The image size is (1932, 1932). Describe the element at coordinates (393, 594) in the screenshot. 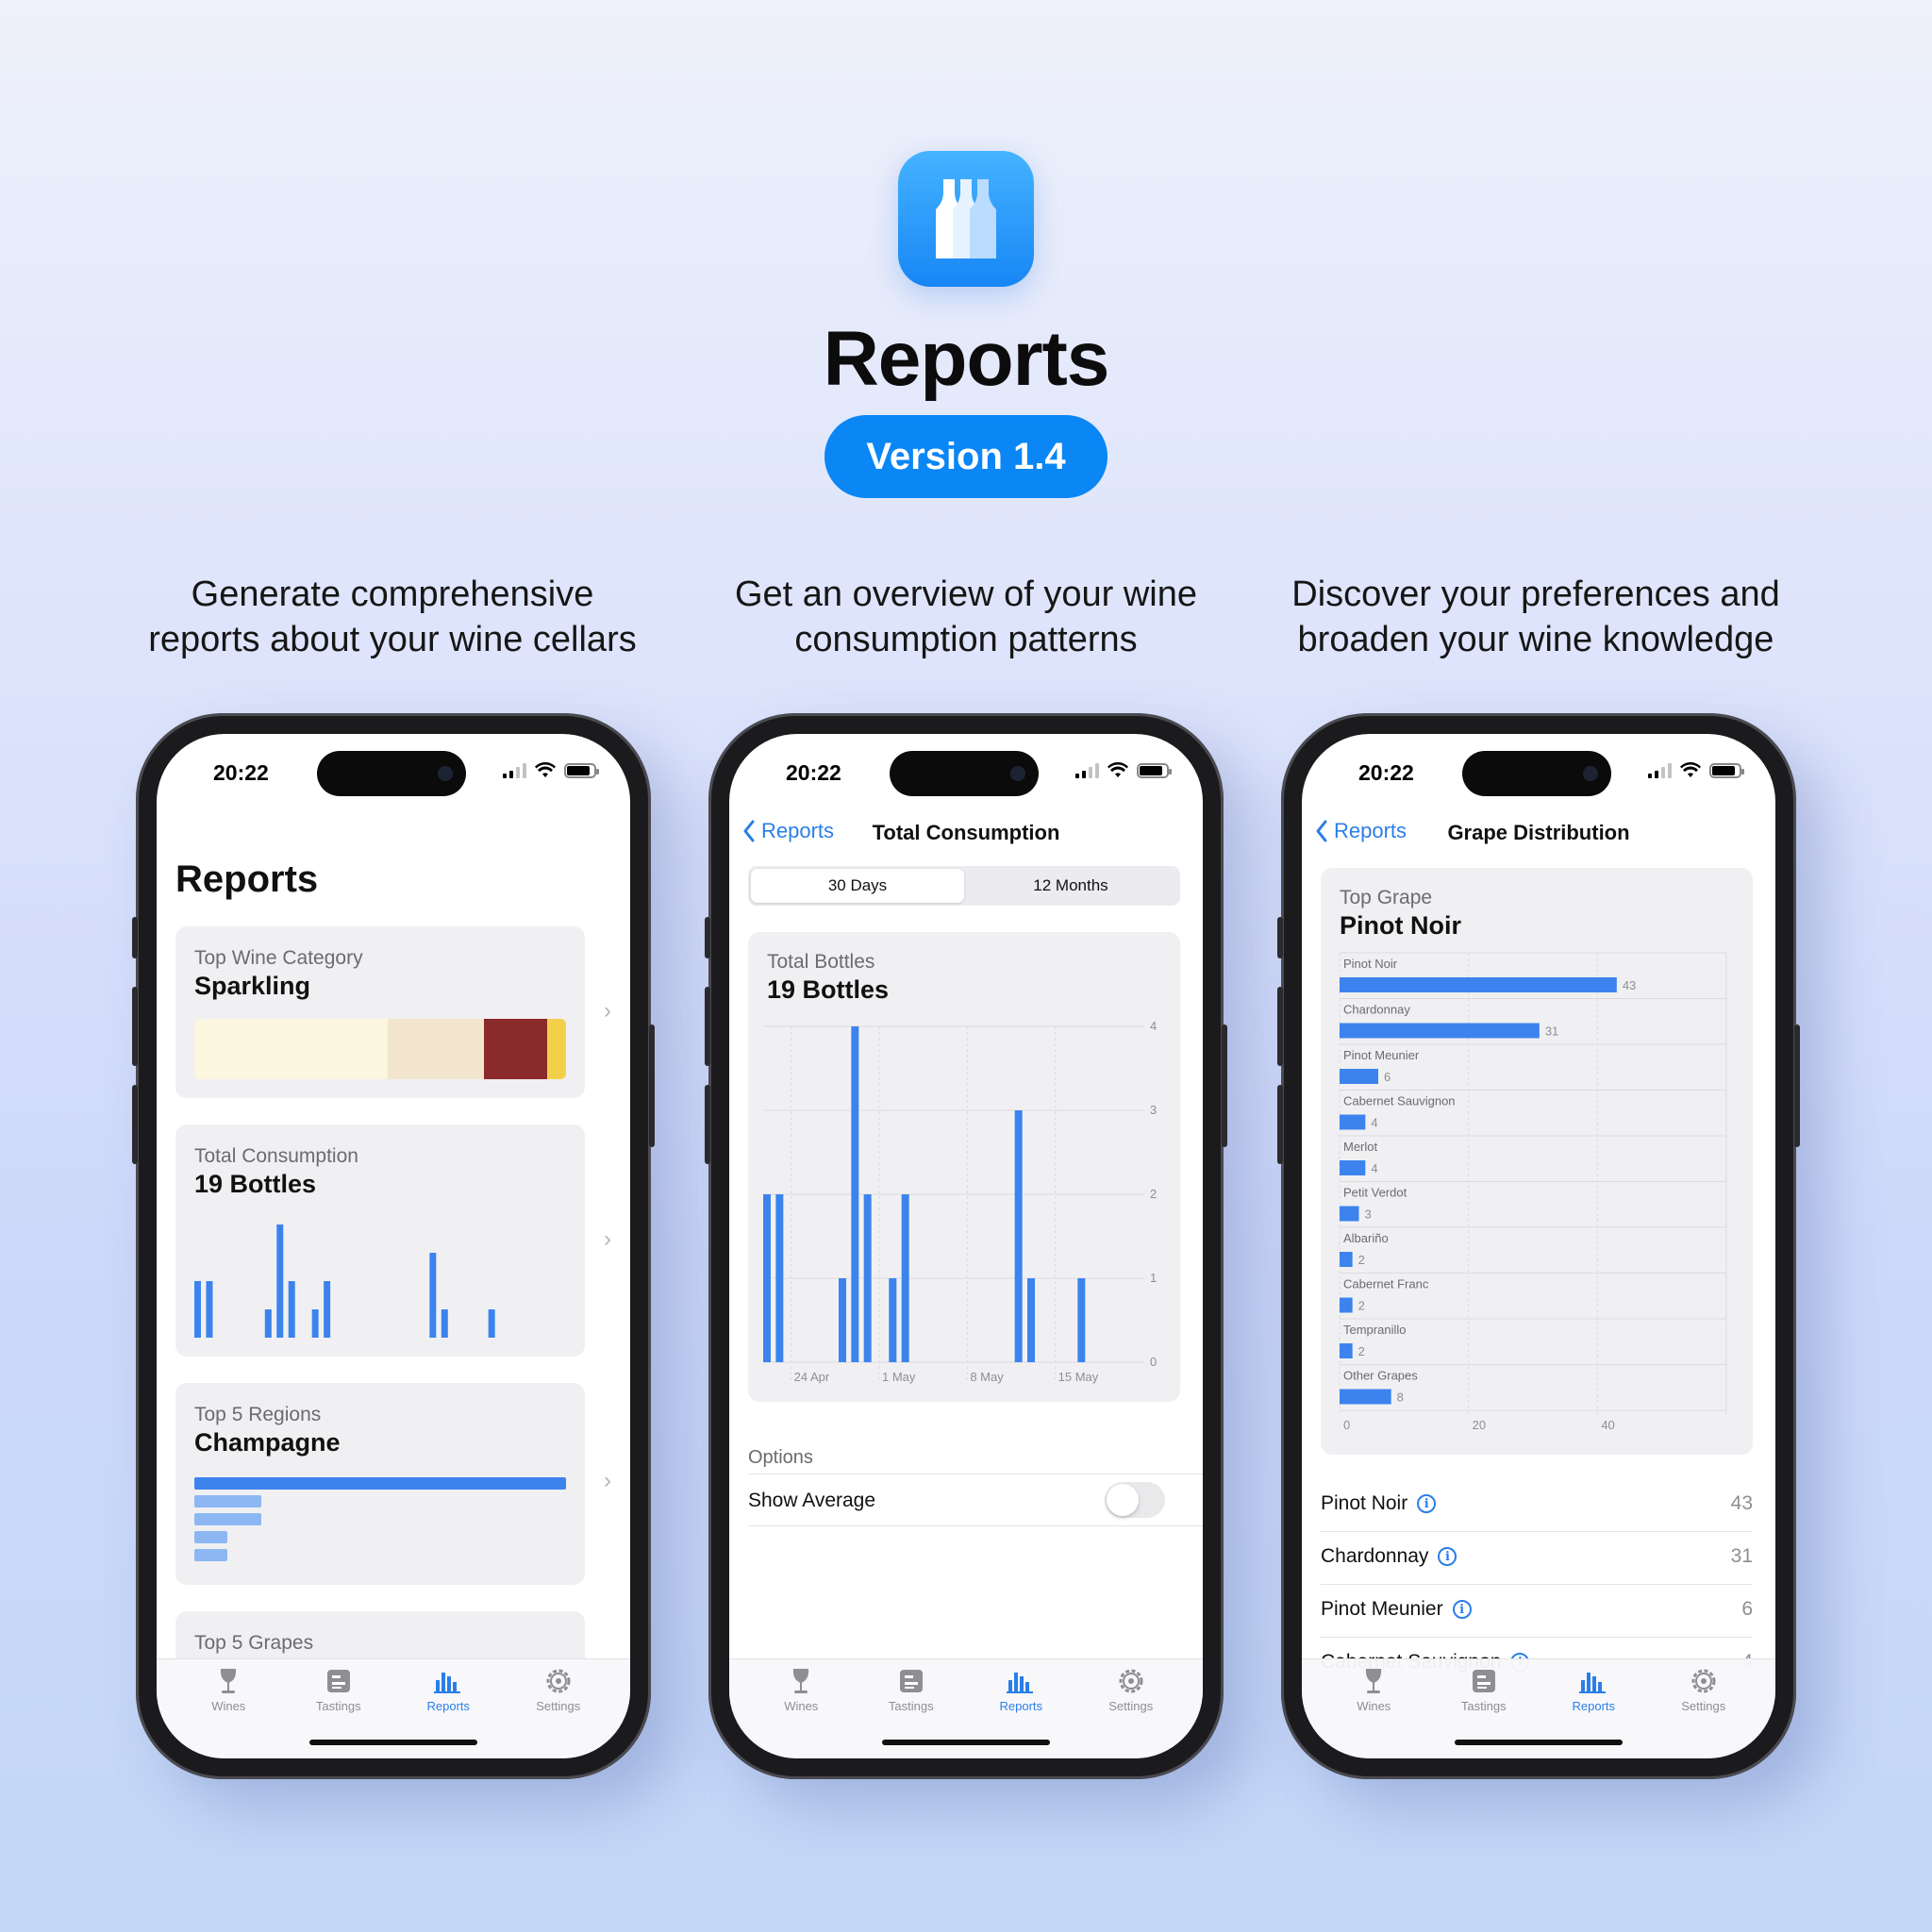

I see `caption-line: Generate comprehensive` at that location.